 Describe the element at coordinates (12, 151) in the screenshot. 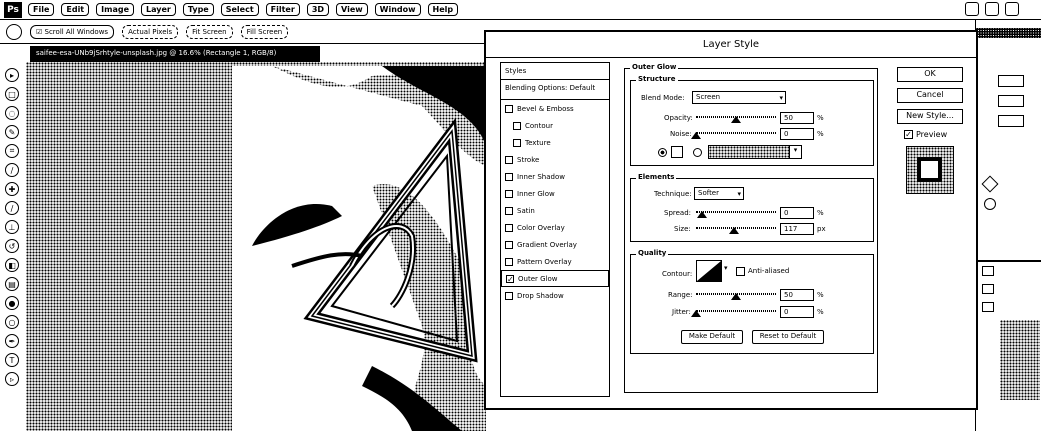

I see `crop-tool-icon: ⌗` at that location.